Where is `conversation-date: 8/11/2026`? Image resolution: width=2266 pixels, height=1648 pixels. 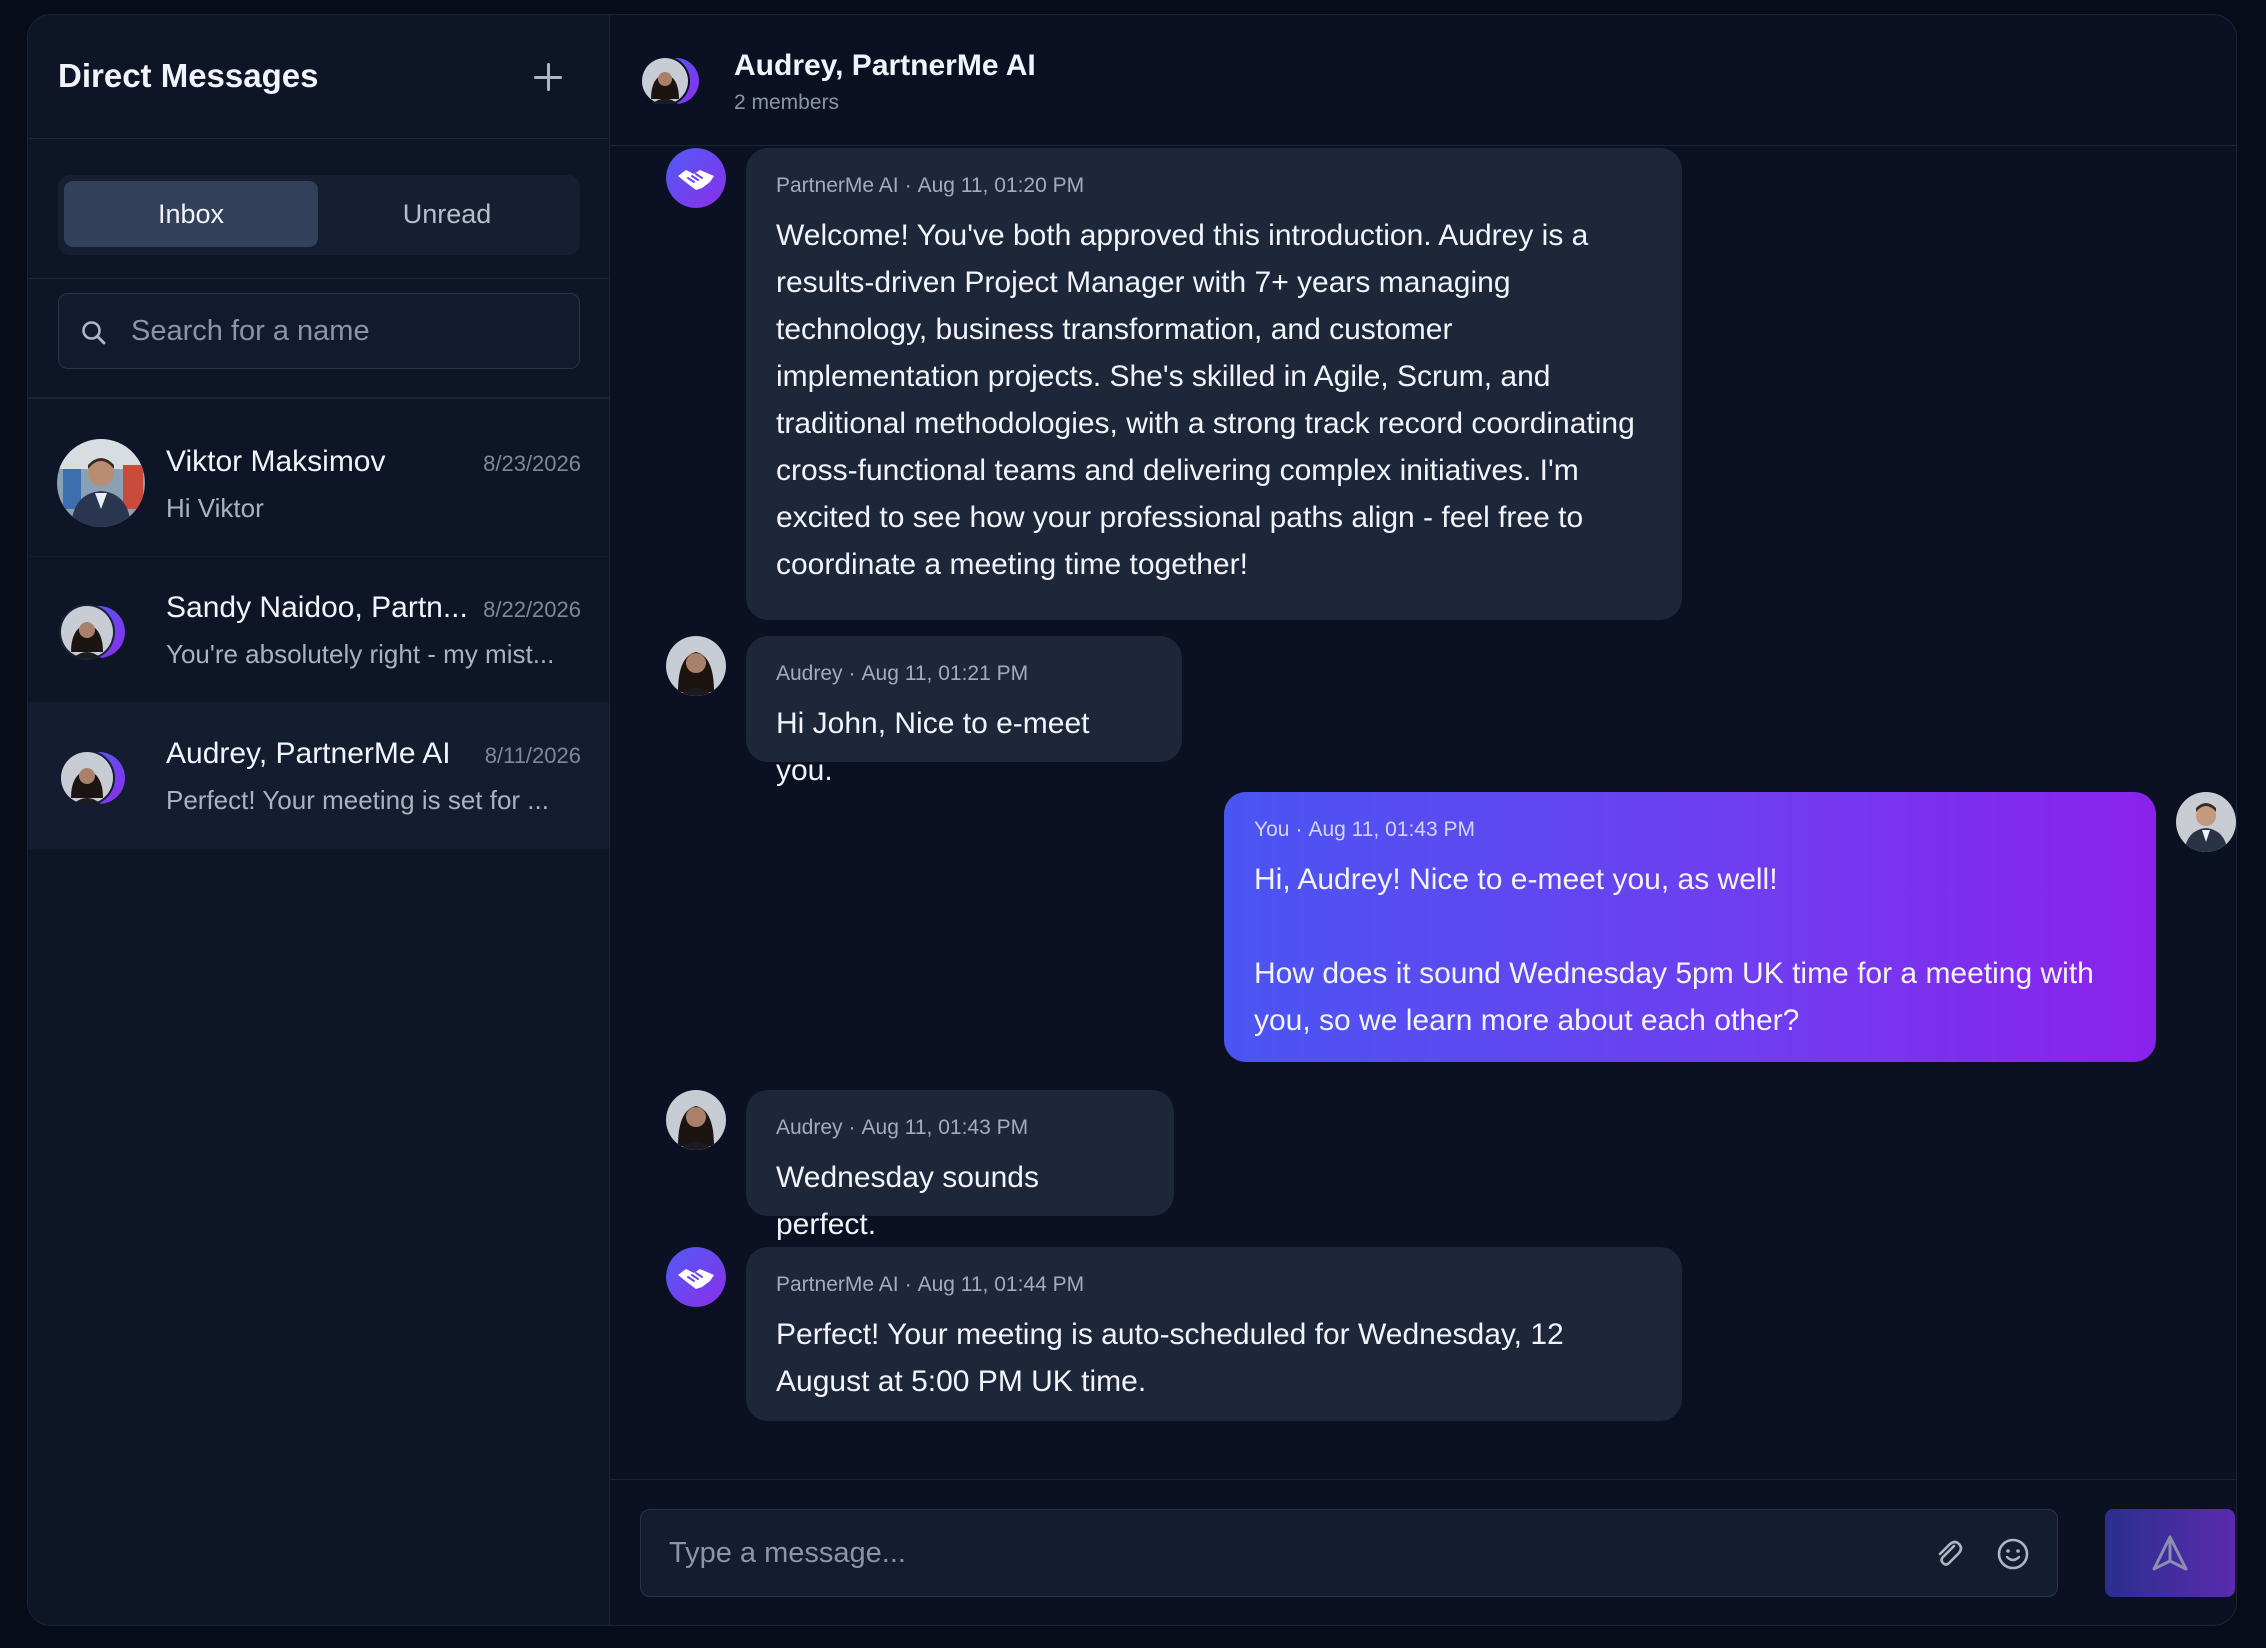 conversation-date: 8/11/2026 is located at coordinates (532, 755).